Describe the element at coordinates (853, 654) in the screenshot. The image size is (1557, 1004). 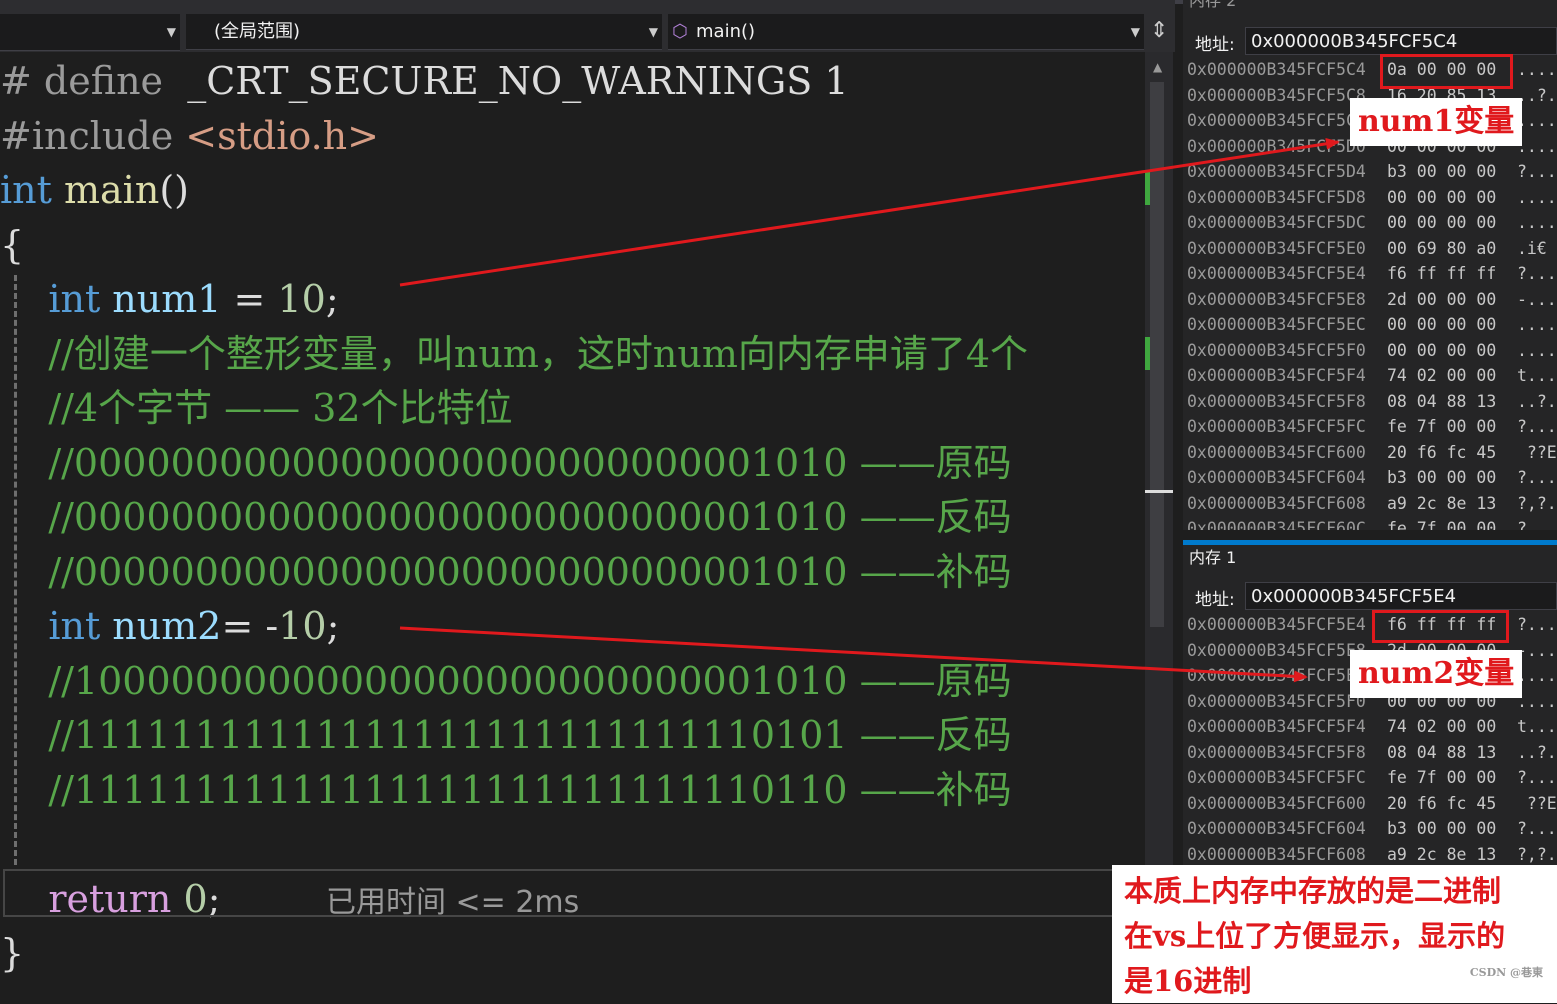
I see `num2-arrow` at that location.